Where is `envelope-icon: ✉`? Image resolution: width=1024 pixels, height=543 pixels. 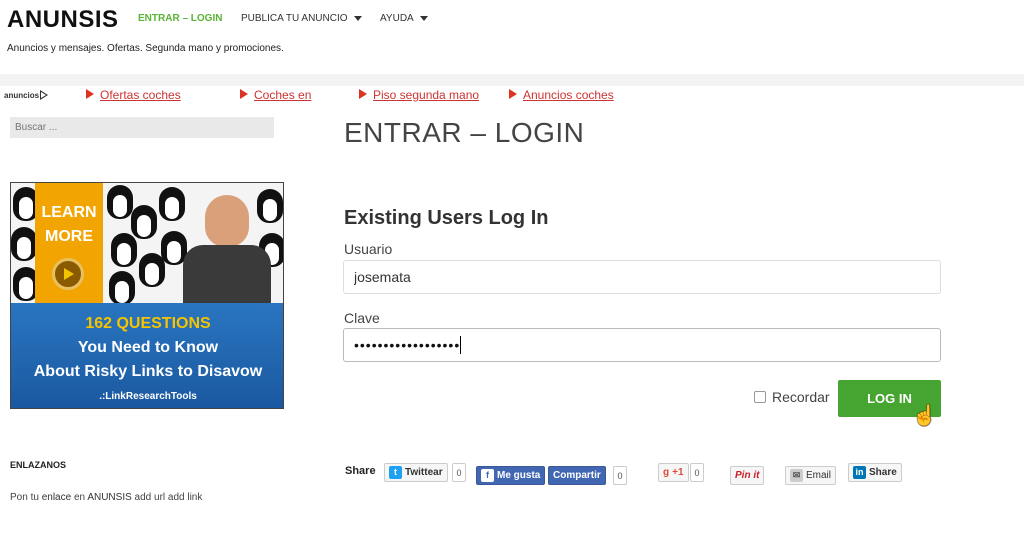
envelope-icon: ✉ is located at coordinates (796, 475).